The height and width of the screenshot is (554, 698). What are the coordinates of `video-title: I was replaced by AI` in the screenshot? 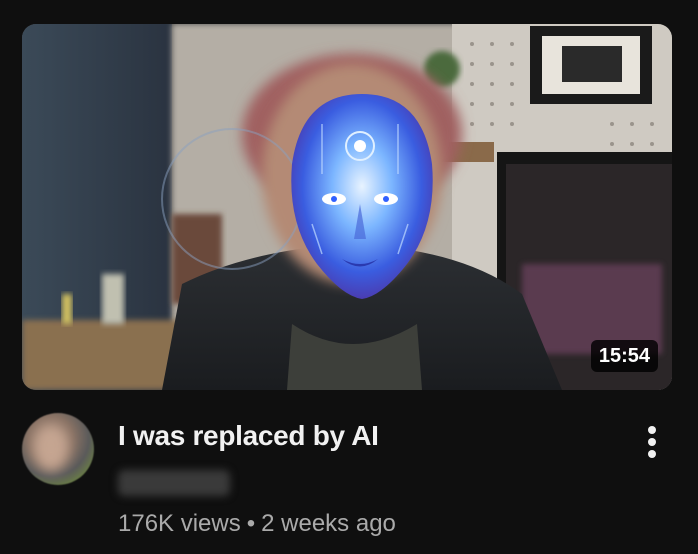 It's located at (248, 436).